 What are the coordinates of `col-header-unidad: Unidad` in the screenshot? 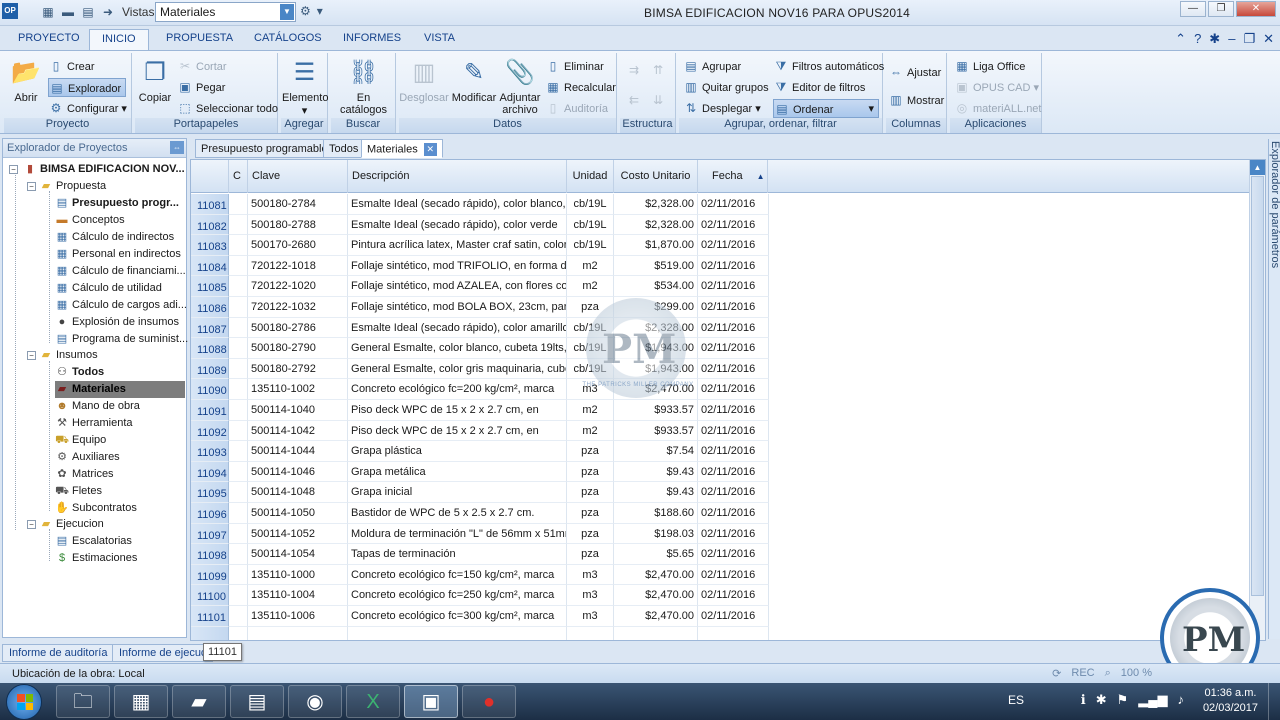 It's located at (590, 176).